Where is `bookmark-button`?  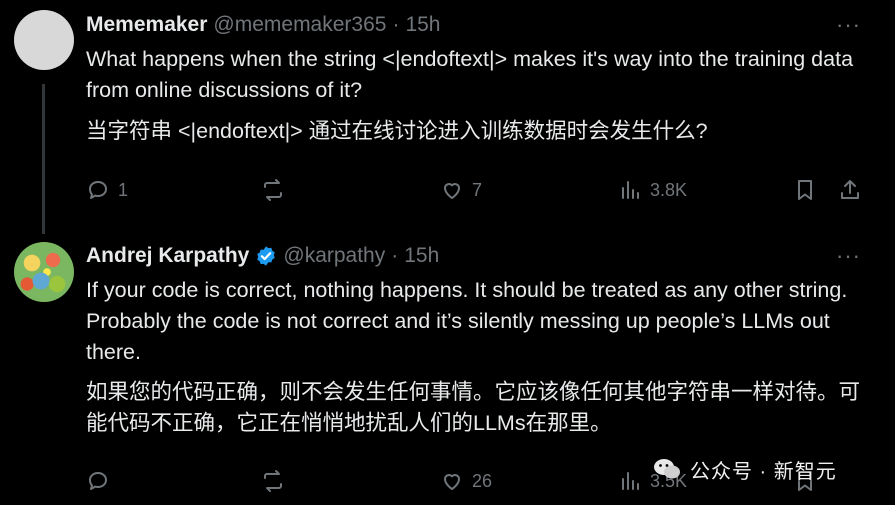
bookmark-button is located at coordinates (805, 190).